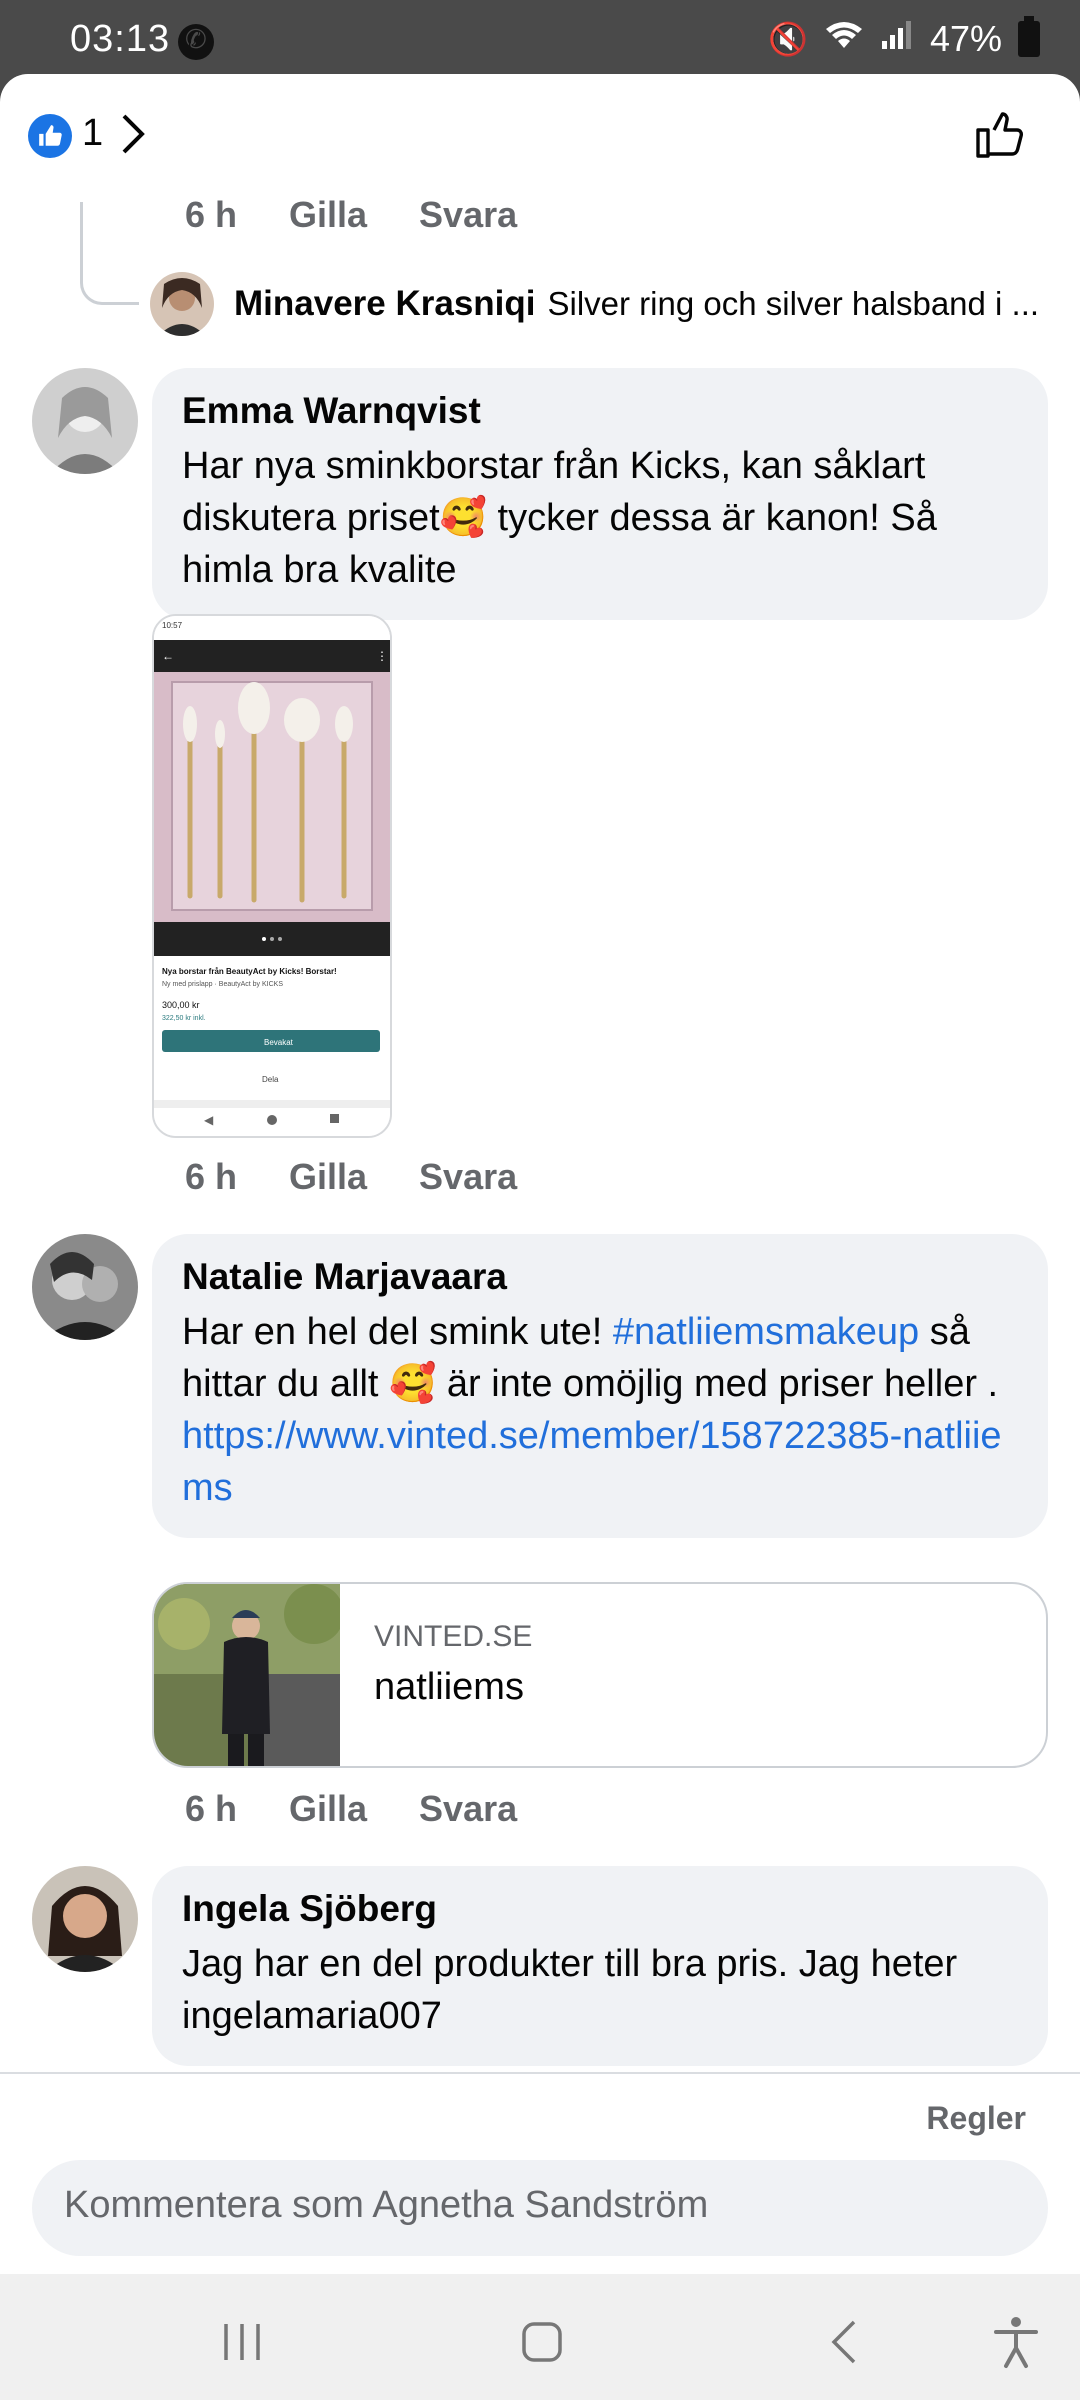 The width and height of the screenshot is (1080, 2400). What do you see at coordinates (279, 1042) in the screenshot?
I see `attached-image-button-label: Bevakat` at bounding box center [279, 1042].